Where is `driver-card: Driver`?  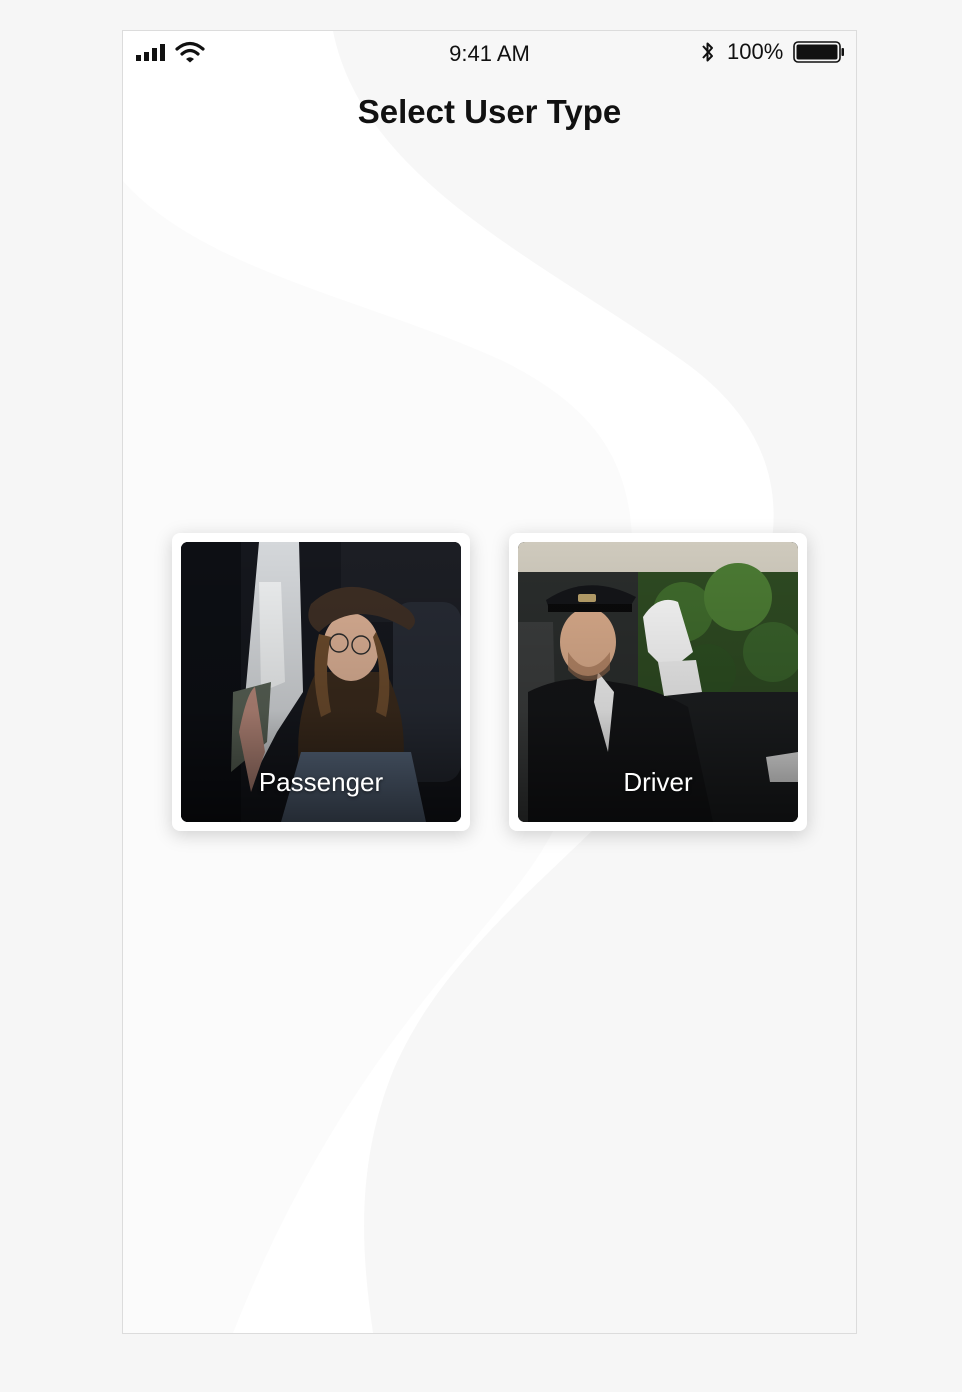
driver-card: Driver is located at coordinates (658, 682).